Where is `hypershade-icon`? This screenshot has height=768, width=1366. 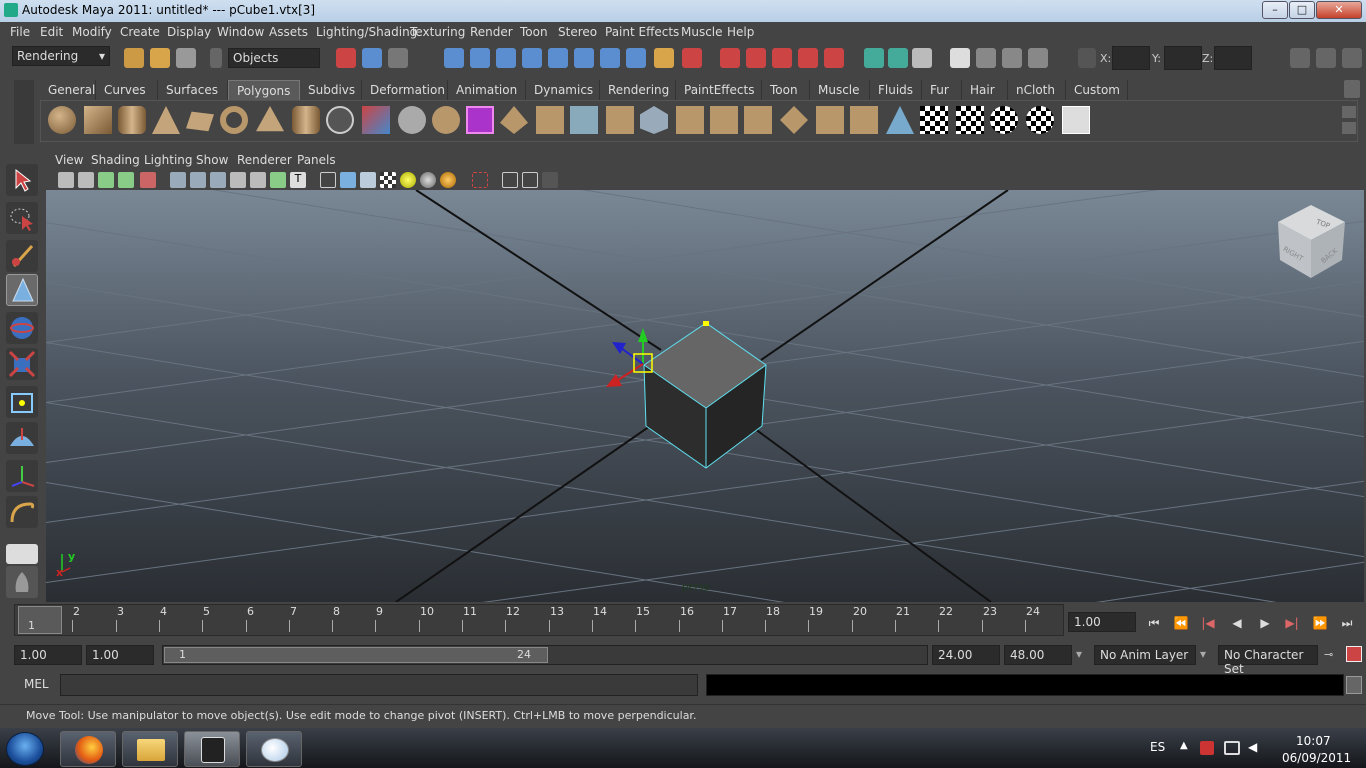
hypershade-icon is located at coordinates (986, 58).